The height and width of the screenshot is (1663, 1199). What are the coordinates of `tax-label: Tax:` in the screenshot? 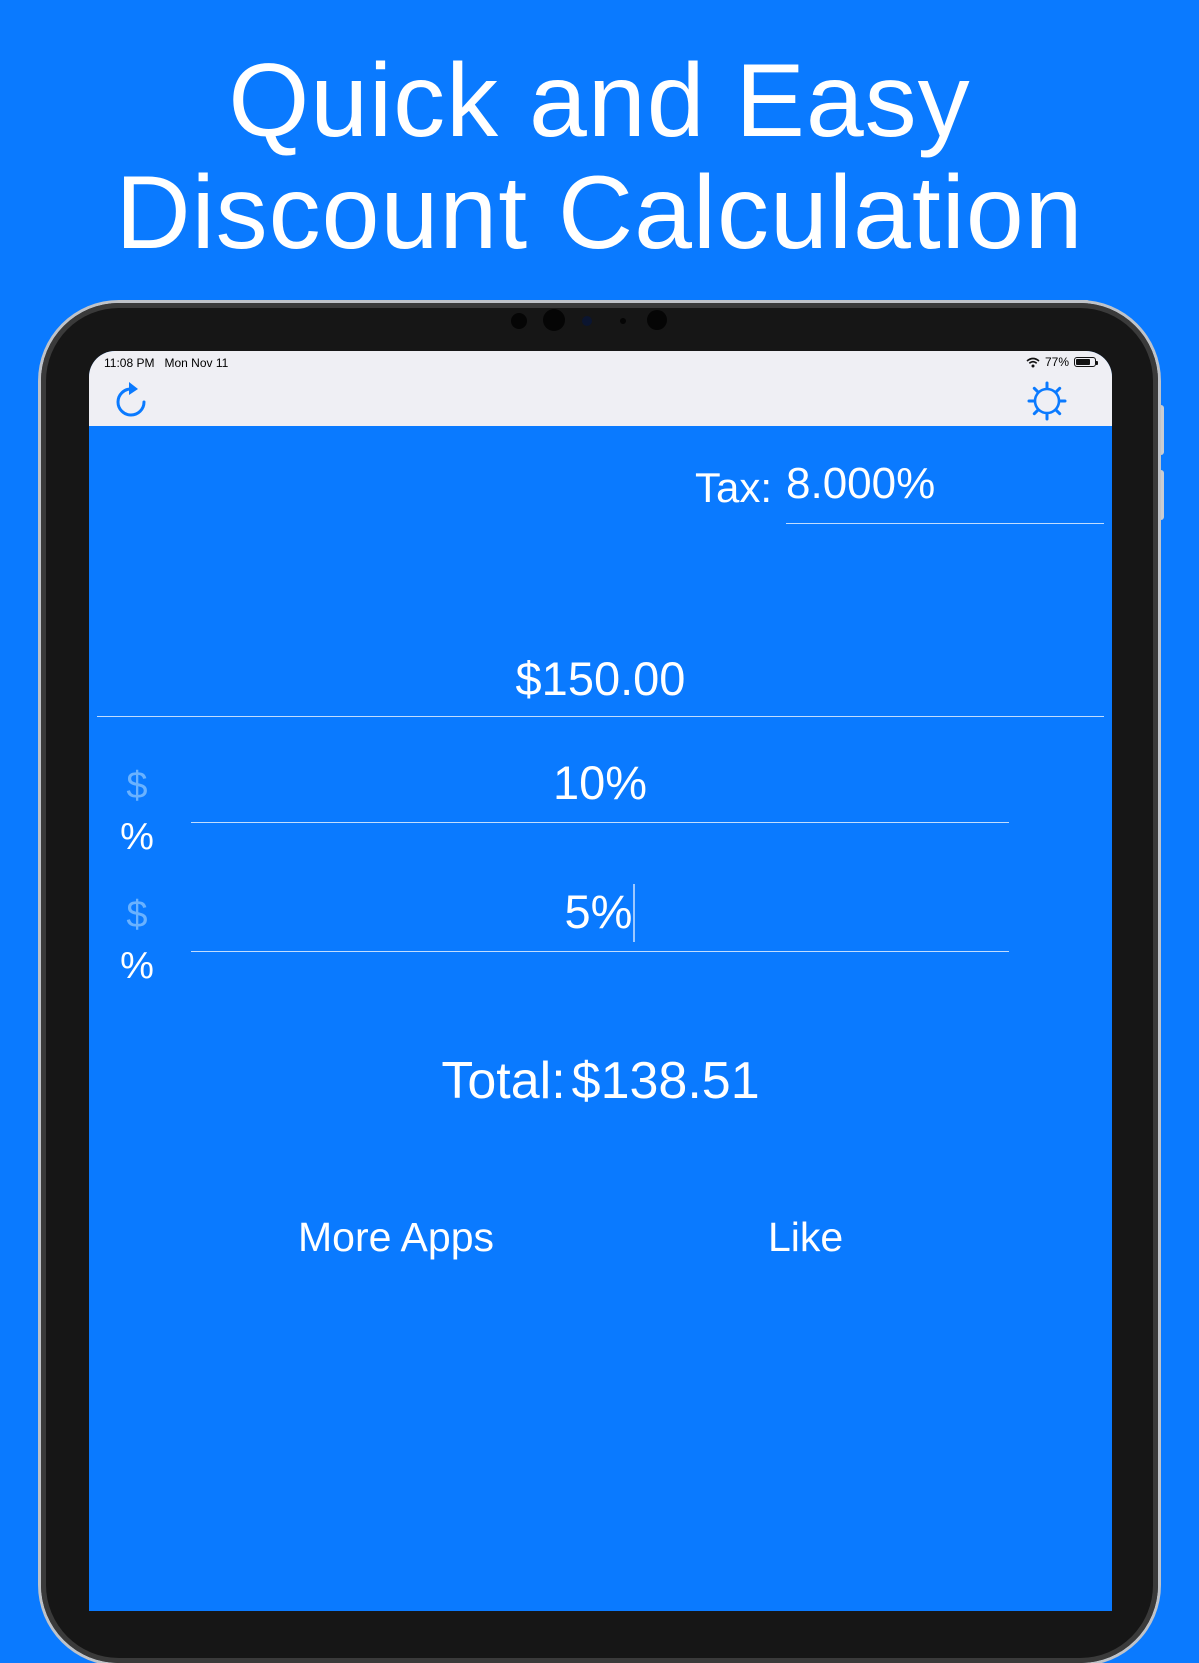 It's located at (734, 487).